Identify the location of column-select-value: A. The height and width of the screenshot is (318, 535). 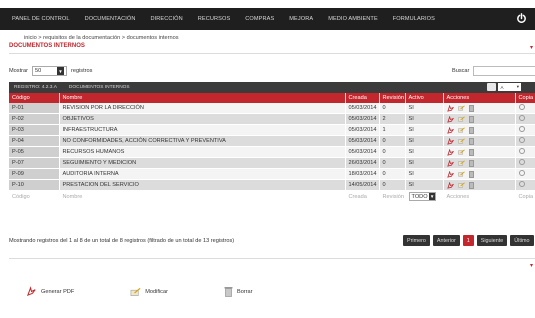
(502, 87).